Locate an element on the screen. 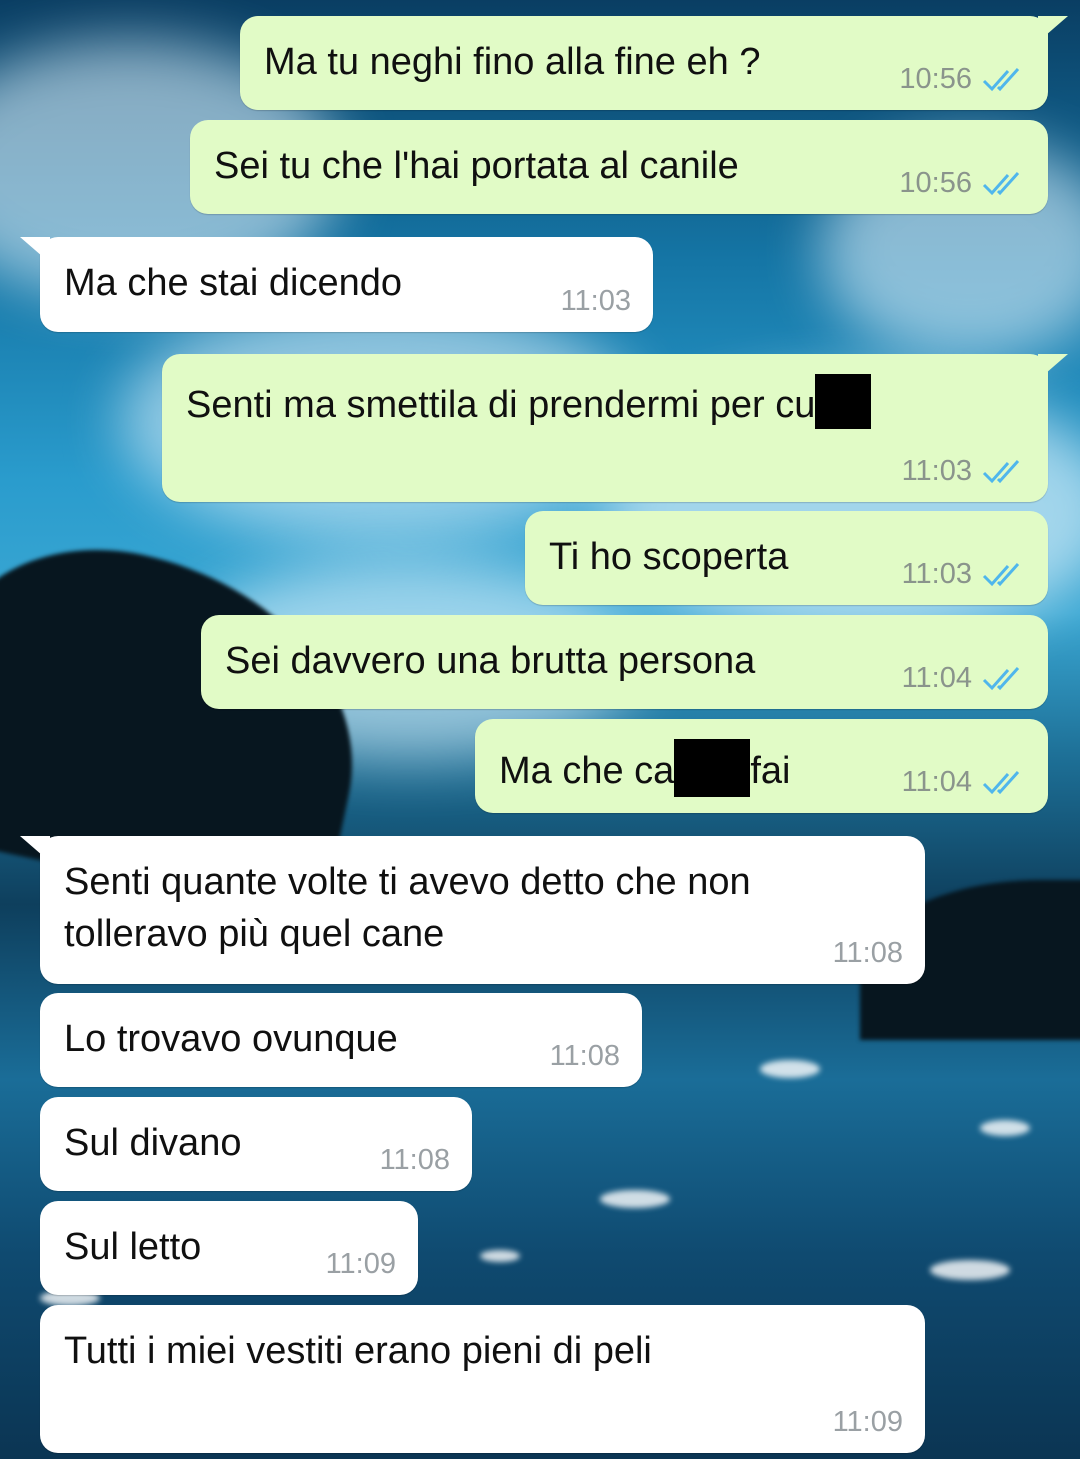 The width and height of the screenshot is (1080, 1459). message-text: Ma che stai dicendo is located at coordinates (233, 283).